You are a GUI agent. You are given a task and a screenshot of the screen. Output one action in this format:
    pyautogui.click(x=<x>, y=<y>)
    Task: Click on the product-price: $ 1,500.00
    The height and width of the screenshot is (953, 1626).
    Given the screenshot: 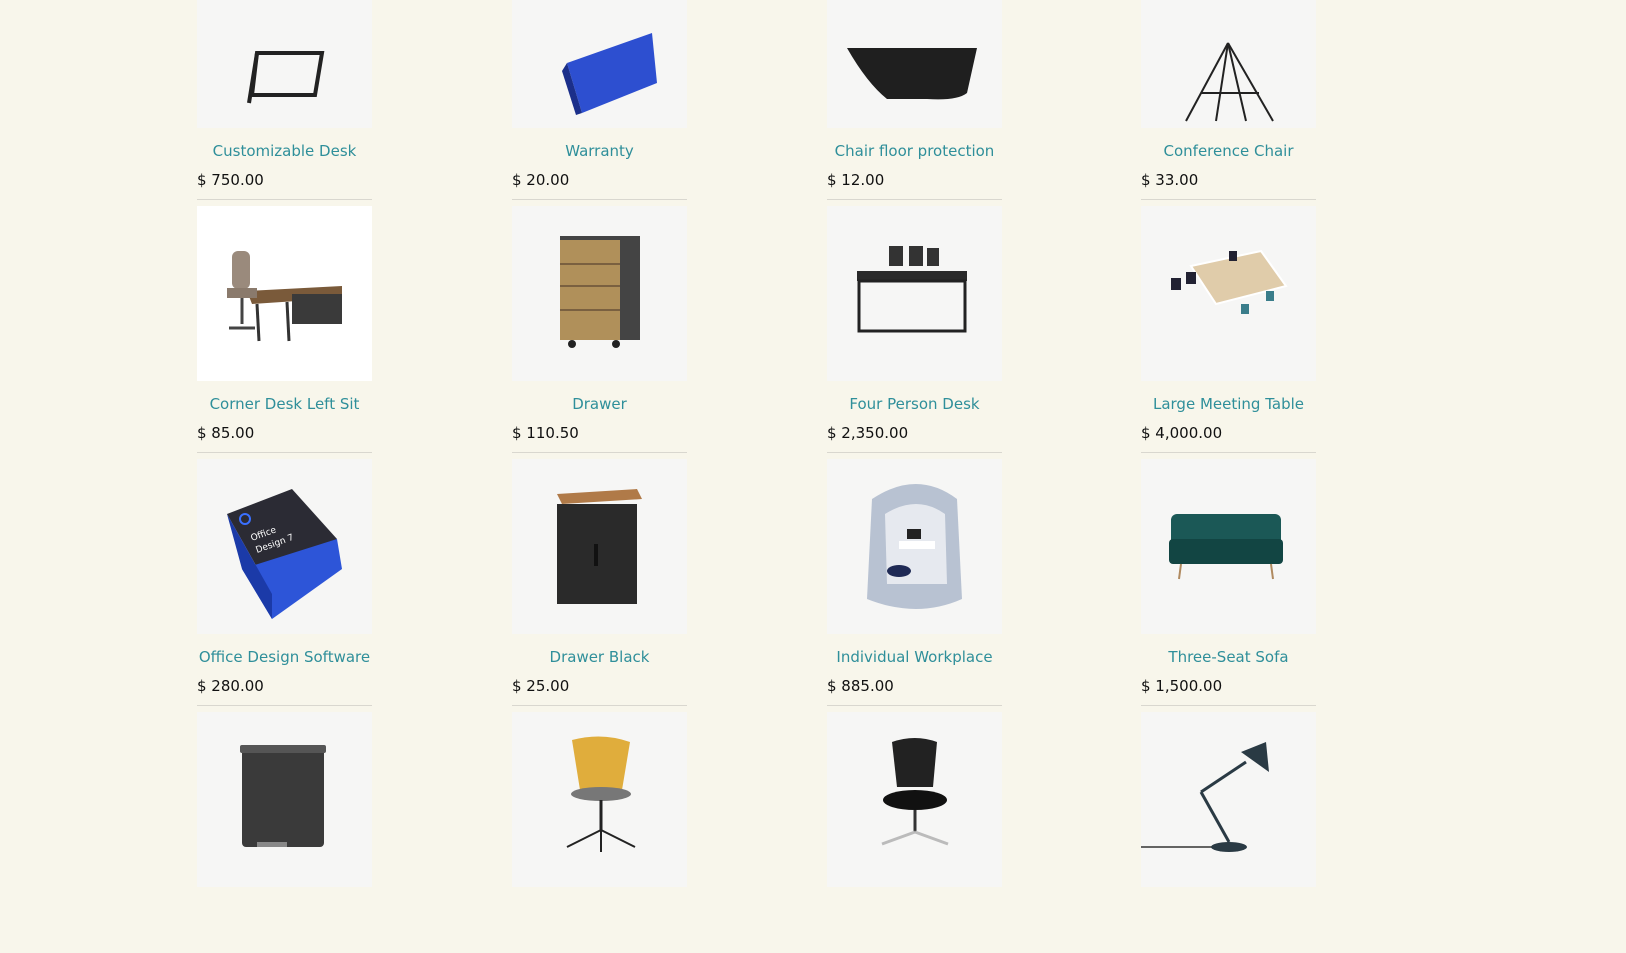 What is the action you would take?
    pyautogui.click(x=1182, y=686)
    